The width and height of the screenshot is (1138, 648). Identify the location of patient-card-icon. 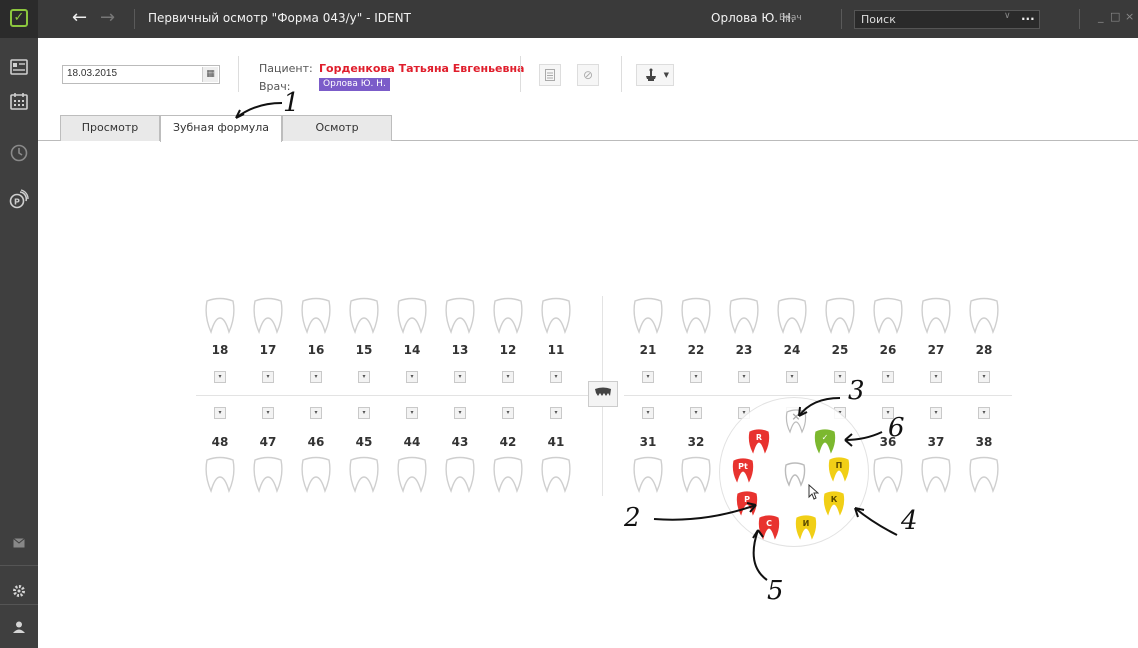
(19, 67).